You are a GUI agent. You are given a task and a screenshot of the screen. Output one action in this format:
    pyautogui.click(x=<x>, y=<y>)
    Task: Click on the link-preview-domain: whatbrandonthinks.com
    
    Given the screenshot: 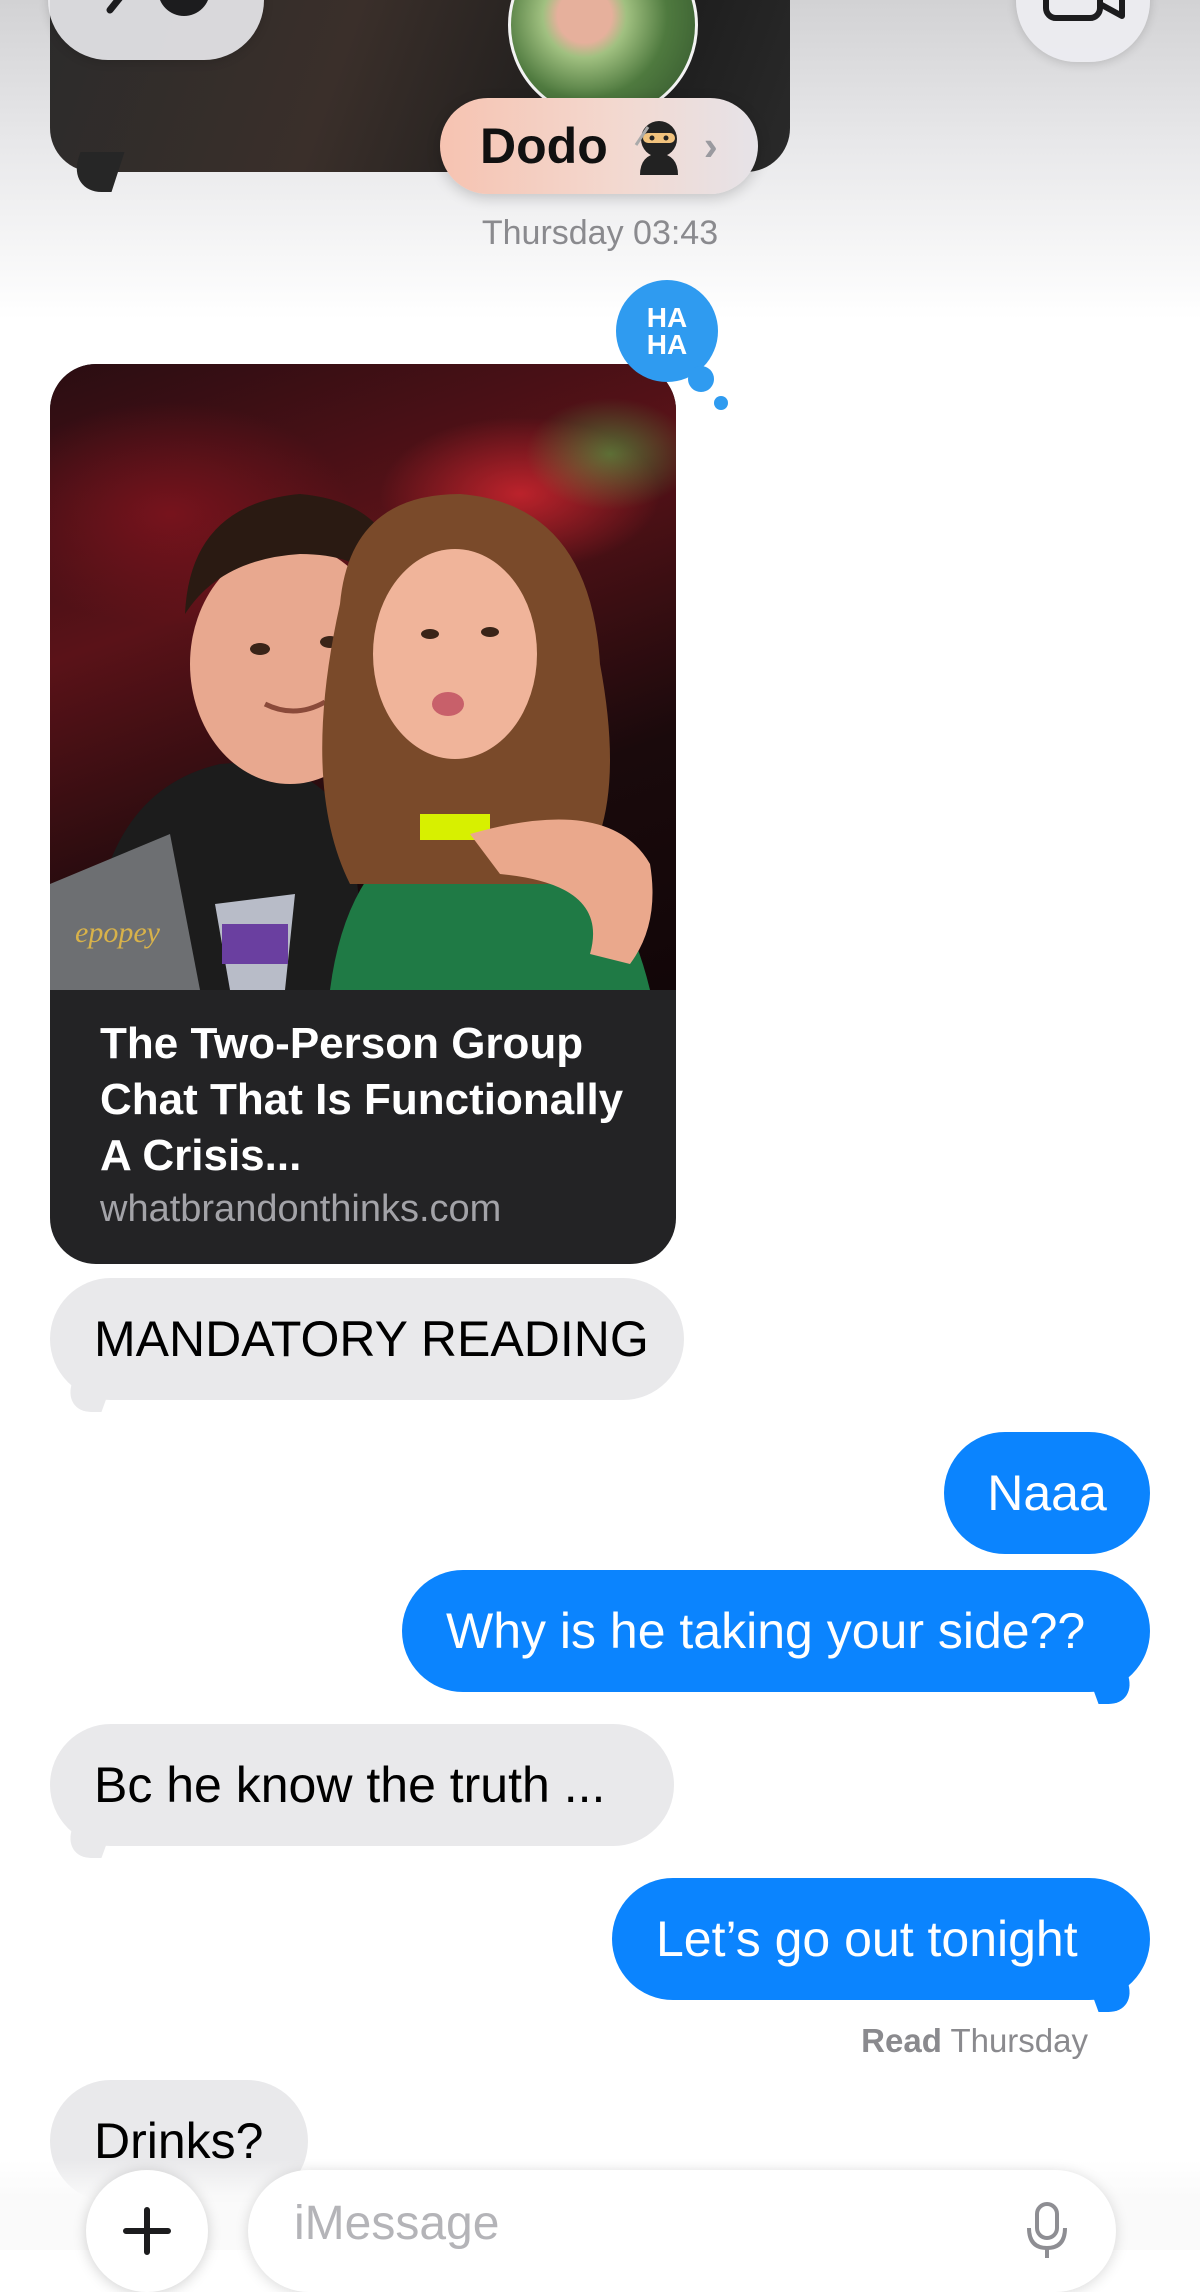 What is the action you would take?
    pyautogui.click(x=301, y=1209)
    